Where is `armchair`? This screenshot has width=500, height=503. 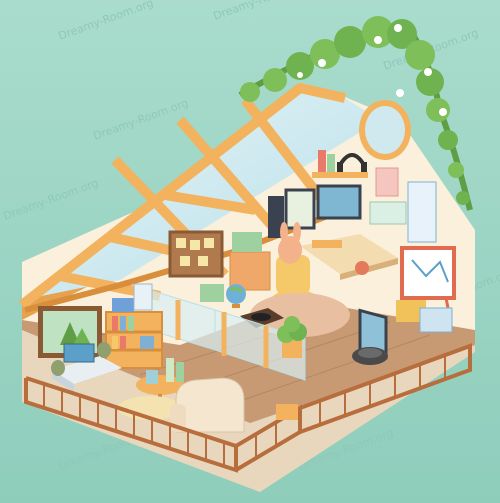 armchair is located at coordinates (207, 405).